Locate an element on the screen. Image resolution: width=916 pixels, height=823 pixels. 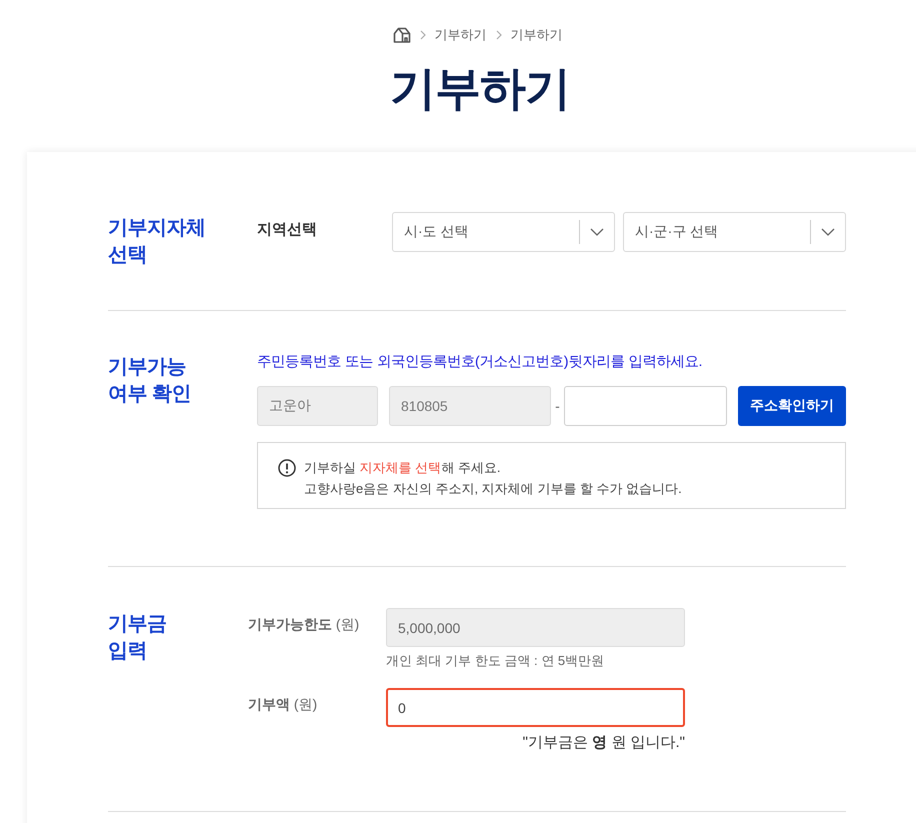
field-label: 기부액 (원) is located at coordinates (283, 704).